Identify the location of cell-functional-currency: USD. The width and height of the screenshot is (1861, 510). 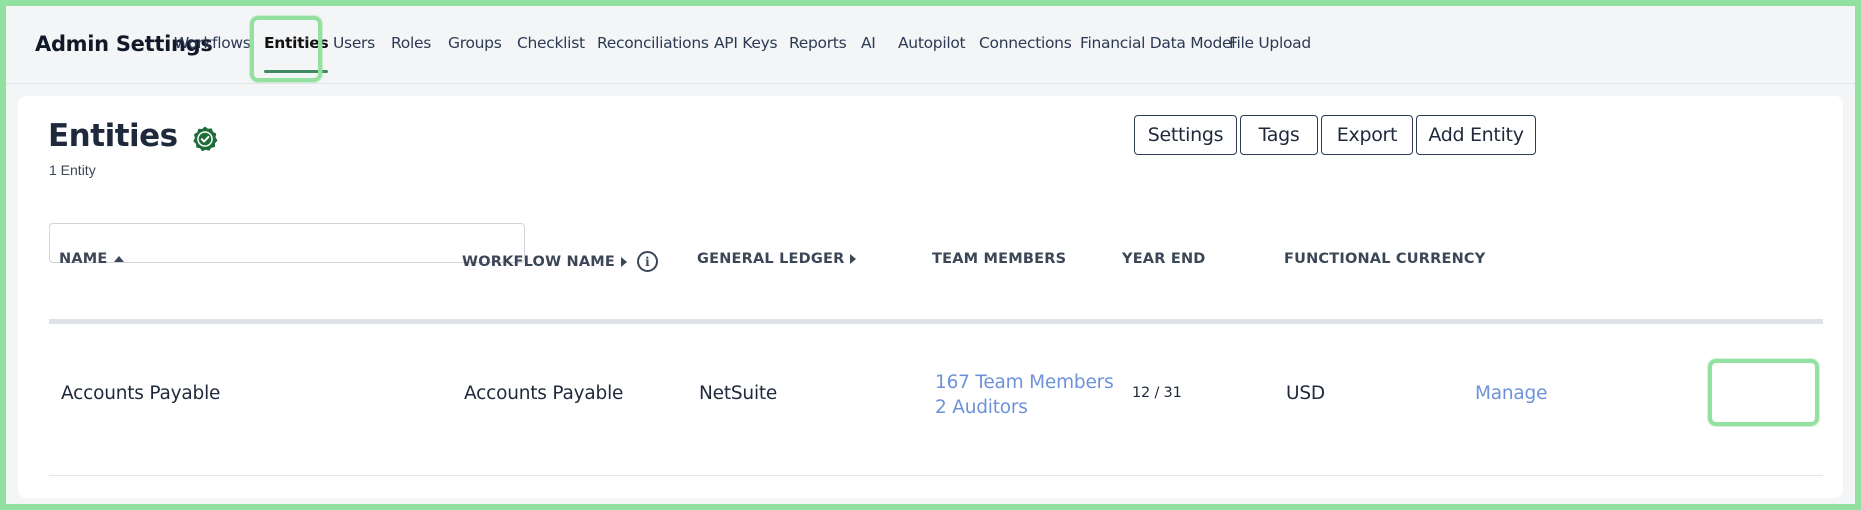
(1305, 393).